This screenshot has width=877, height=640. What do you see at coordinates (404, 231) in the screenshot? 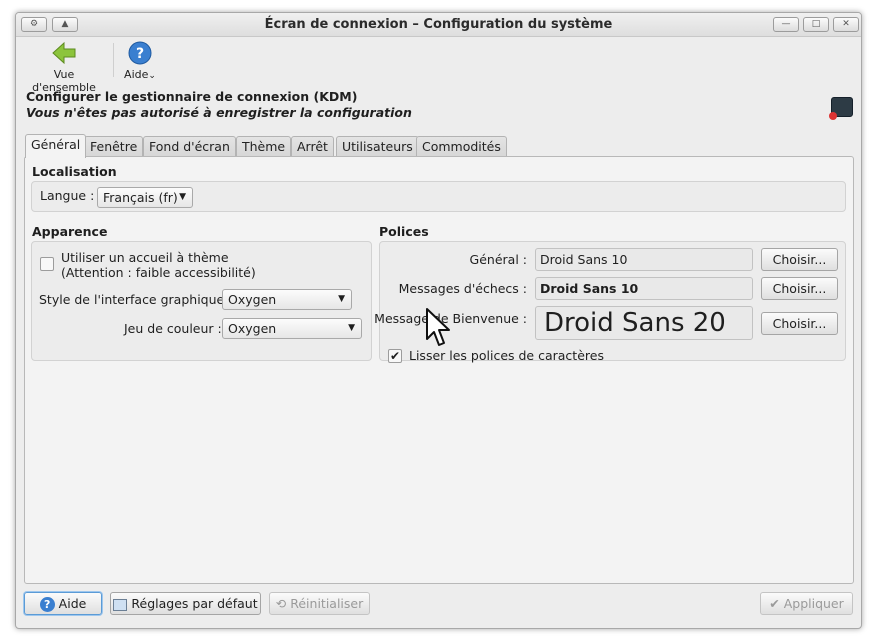
I see `fonts-title: Polices` at bounding box center [404, 231].